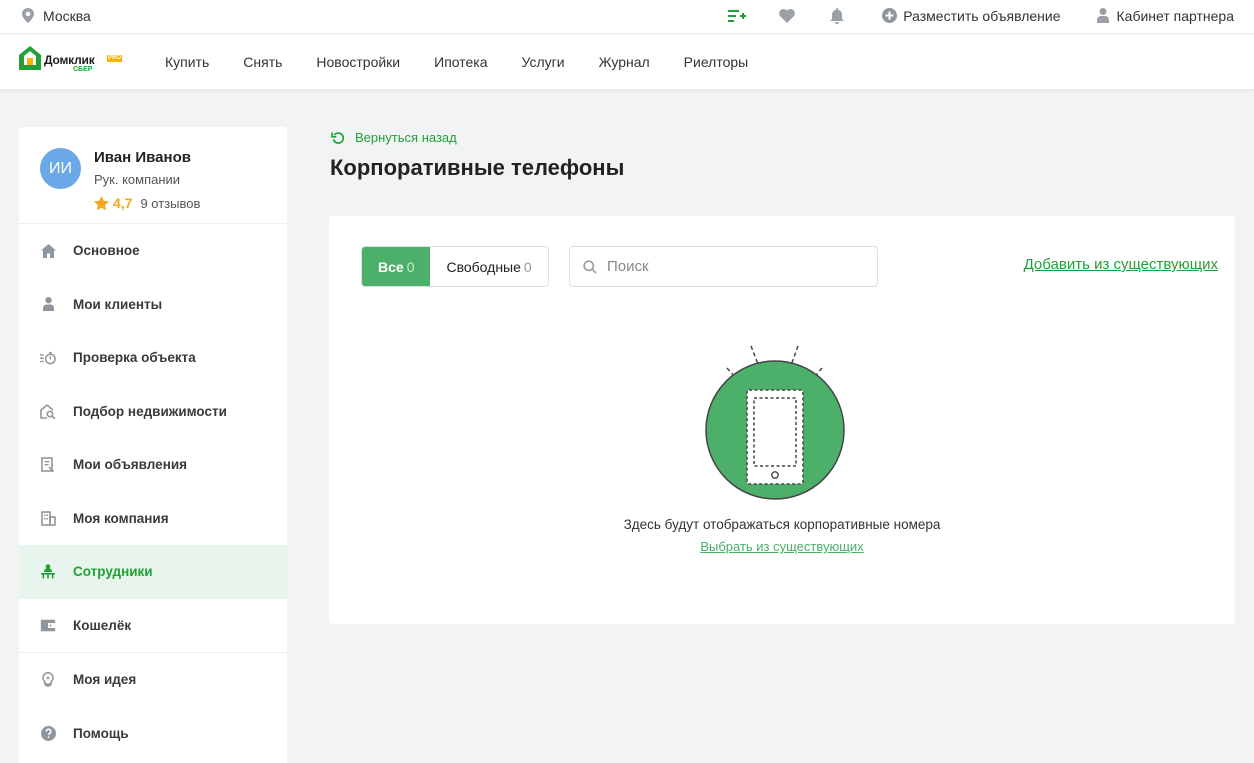 This screenshot has height=763, width=1254. What do you see at coordinates (775, 422) in the screenshot?
I see `empty-phone-illustration` at bounding box center [775, 422].